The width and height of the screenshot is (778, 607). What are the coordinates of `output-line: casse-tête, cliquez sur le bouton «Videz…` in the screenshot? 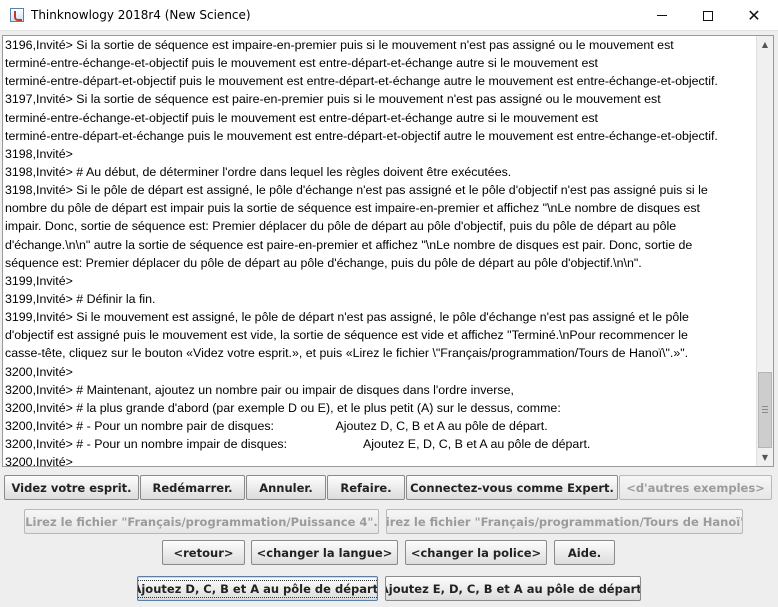 It's located at (347, 353).